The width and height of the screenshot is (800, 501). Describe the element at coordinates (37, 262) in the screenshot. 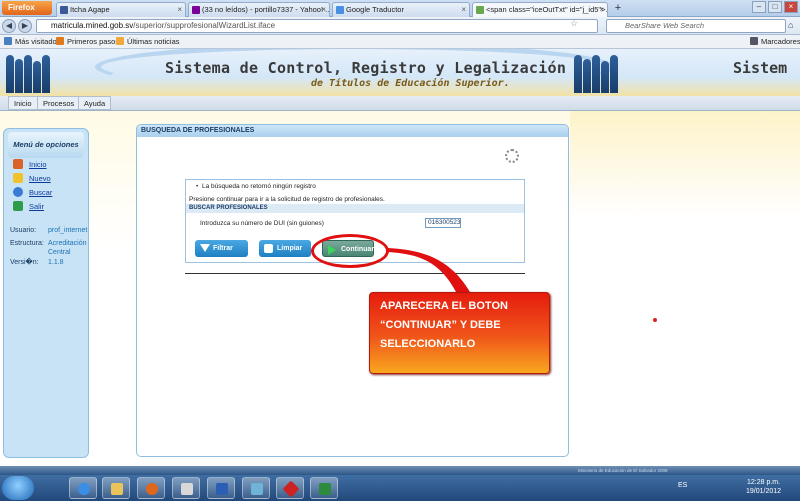

I see `version-info: Versi�n: 1.1.8` at that location.